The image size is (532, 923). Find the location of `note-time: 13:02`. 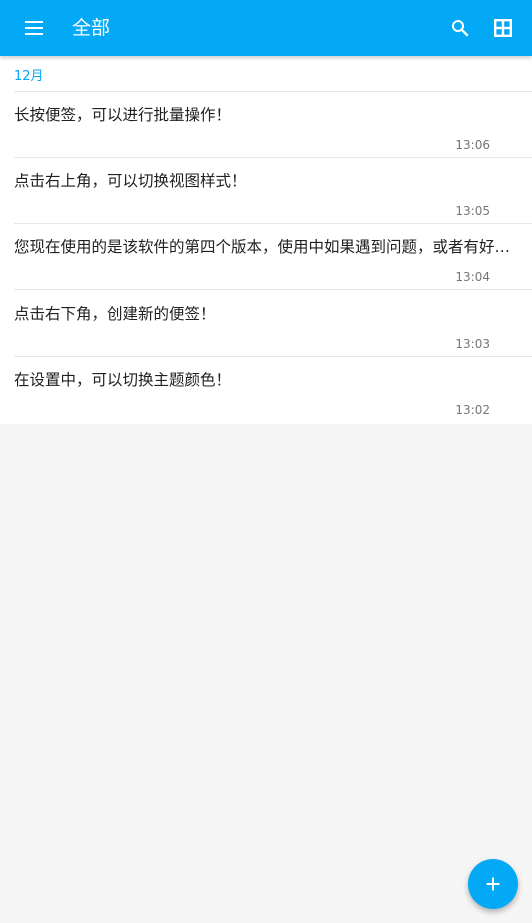

note-time: 13:02 is located at coordinates (472, 410).